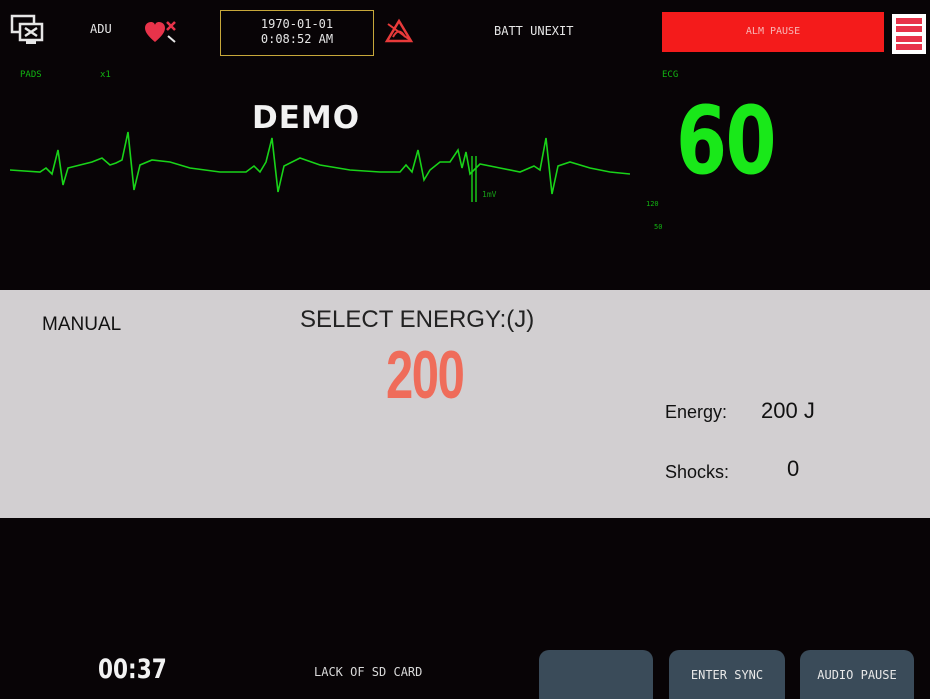  What do you see at coordinates (417, 319) in the screenshot?
I see `energy-prompt: SELECT ENERGY:(J)` at bounding box center [417, 319].